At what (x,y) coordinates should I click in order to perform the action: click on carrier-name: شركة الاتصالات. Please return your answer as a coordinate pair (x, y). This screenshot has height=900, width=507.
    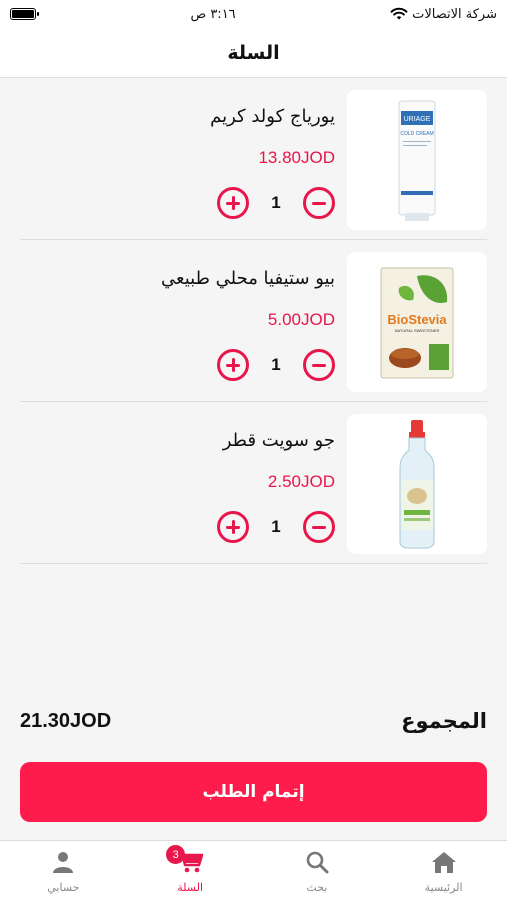
    Looking at the image, I should click on (454, 14).